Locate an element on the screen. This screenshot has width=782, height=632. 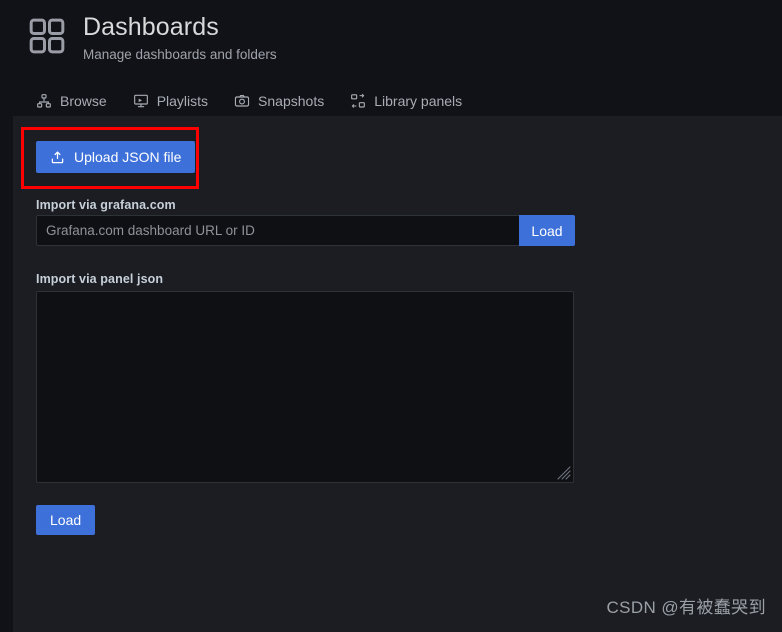
dashboards-grid-icon is located at coordinates (47, 34).